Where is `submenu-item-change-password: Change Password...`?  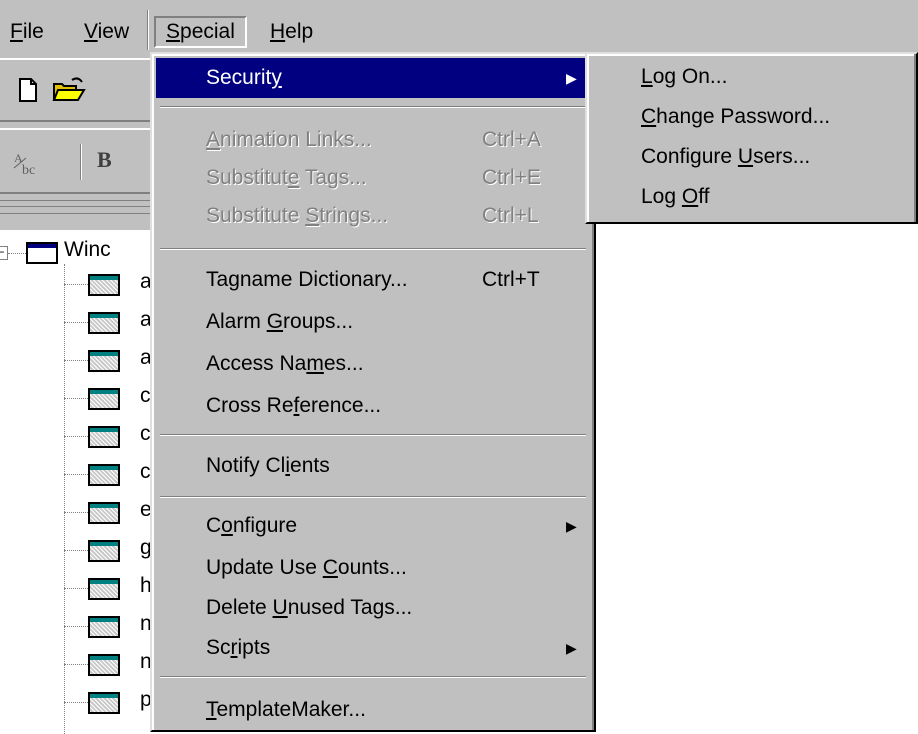
submenu-item-change-password: Change Password... is located at coordinates (735, 117).